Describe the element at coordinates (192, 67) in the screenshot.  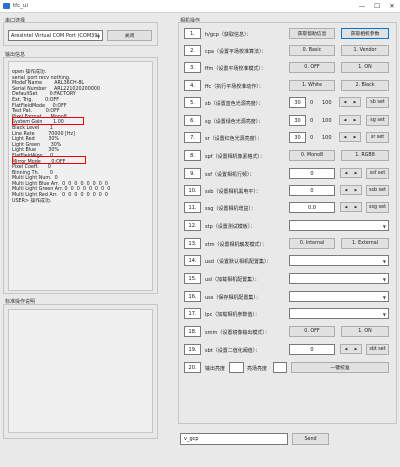
I see `row-3-number: 3.` at that location.